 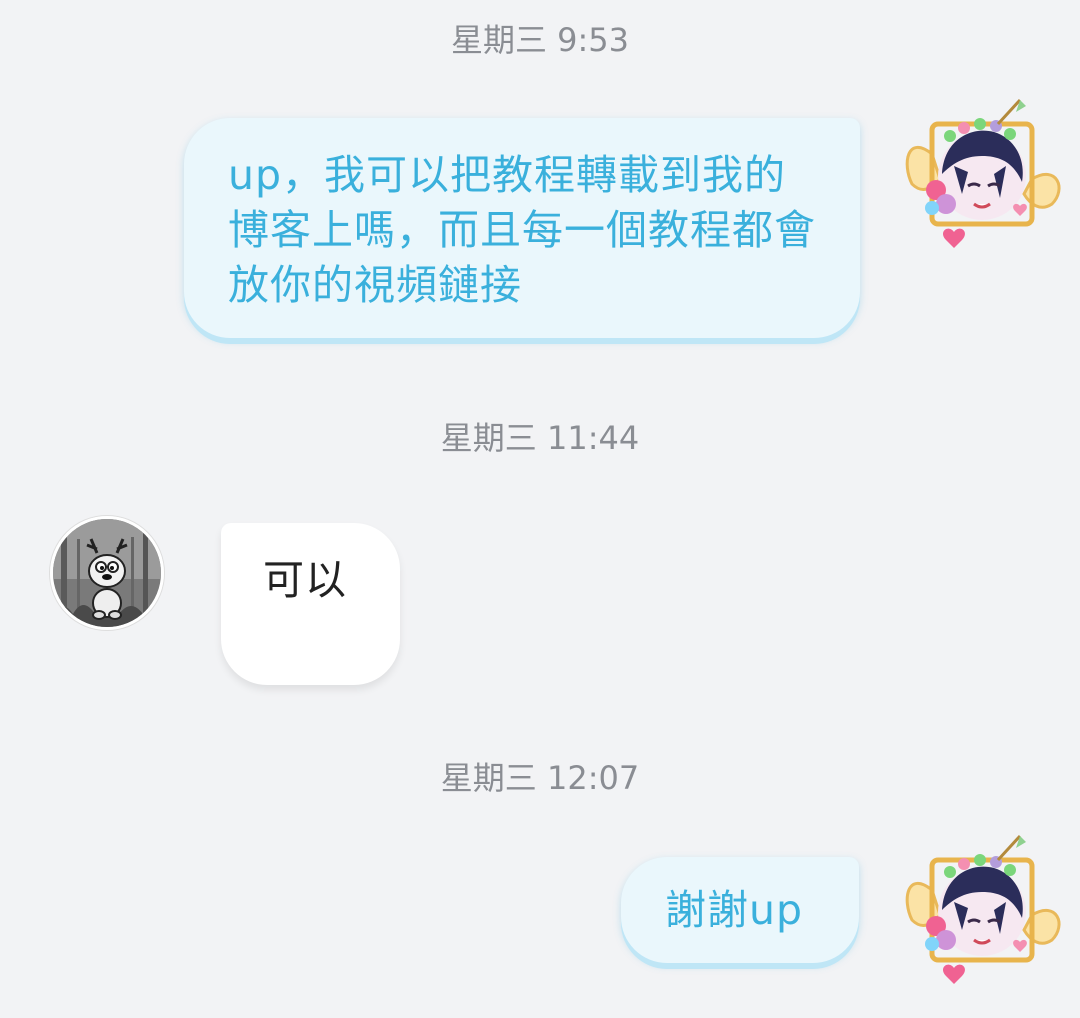 I want to click on timestamp: 星期三 12:07, so click(x=540, y=778).